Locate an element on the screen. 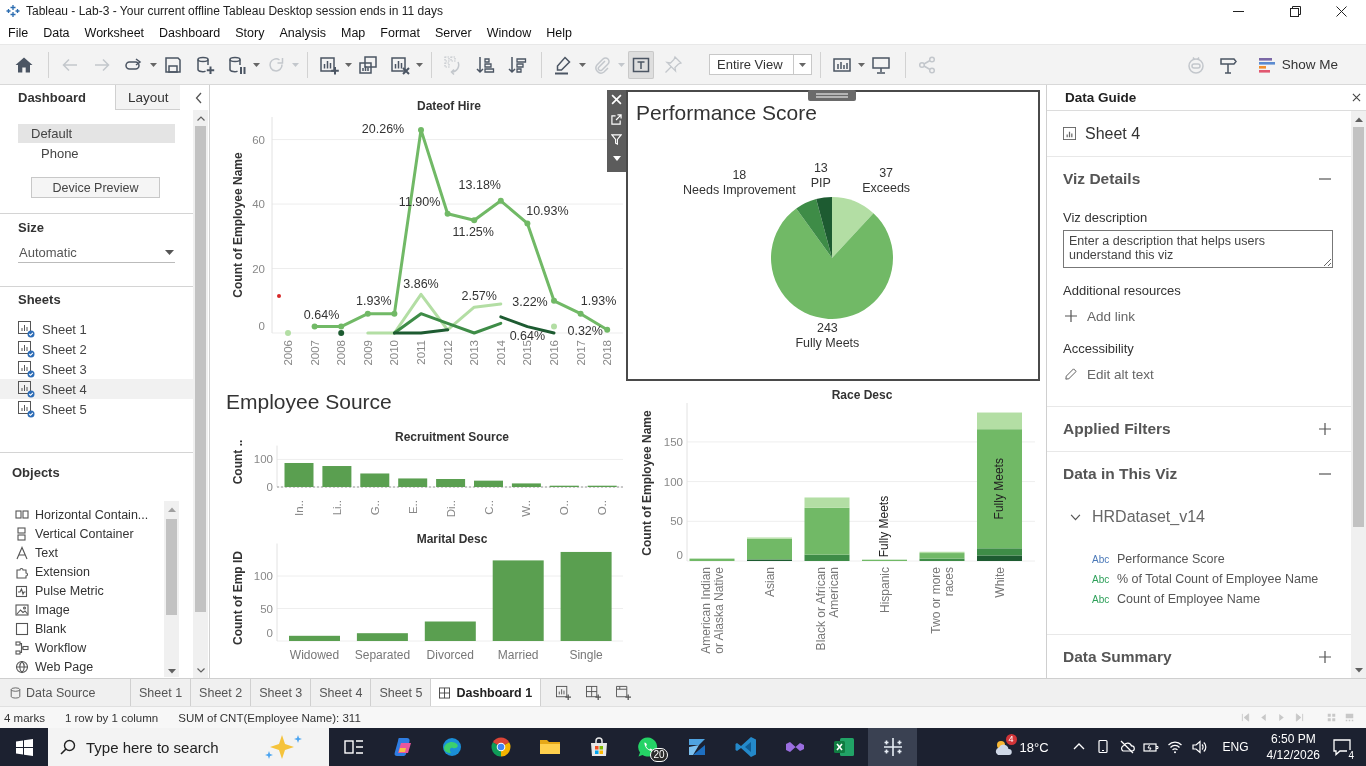  menu-item: Dashboard is located at coordinates (190, 33).